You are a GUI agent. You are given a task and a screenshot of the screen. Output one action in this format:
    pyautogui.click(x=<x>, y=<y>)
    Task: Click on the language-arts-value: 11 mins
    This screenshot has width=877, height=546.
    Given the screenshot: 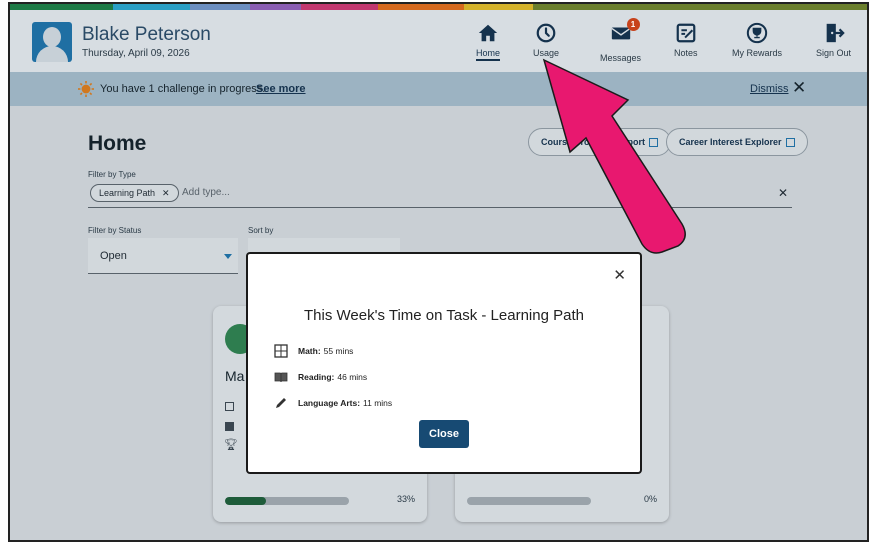 What is the action you would take?
    pyautogui.click(x=378, y=403)
    